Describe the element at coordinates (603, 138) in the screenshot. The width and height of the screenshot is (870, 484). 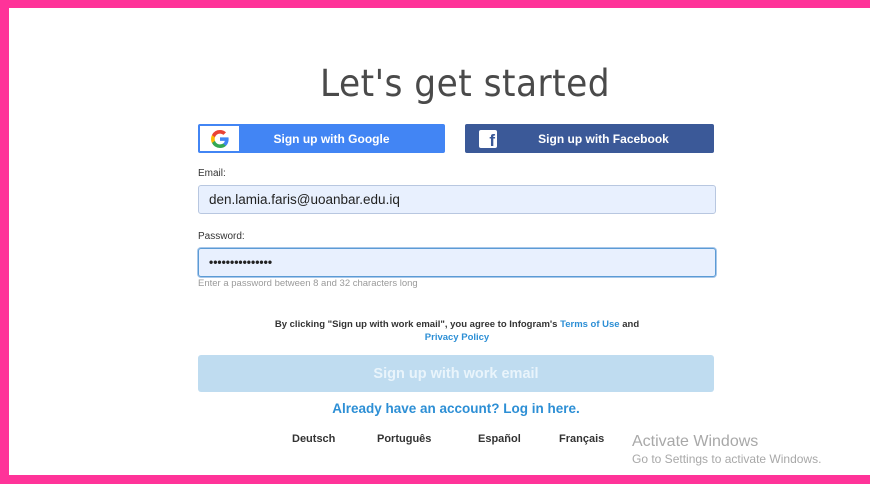
I see `facebook-signup-label: Sign up with Facebook` at that location.